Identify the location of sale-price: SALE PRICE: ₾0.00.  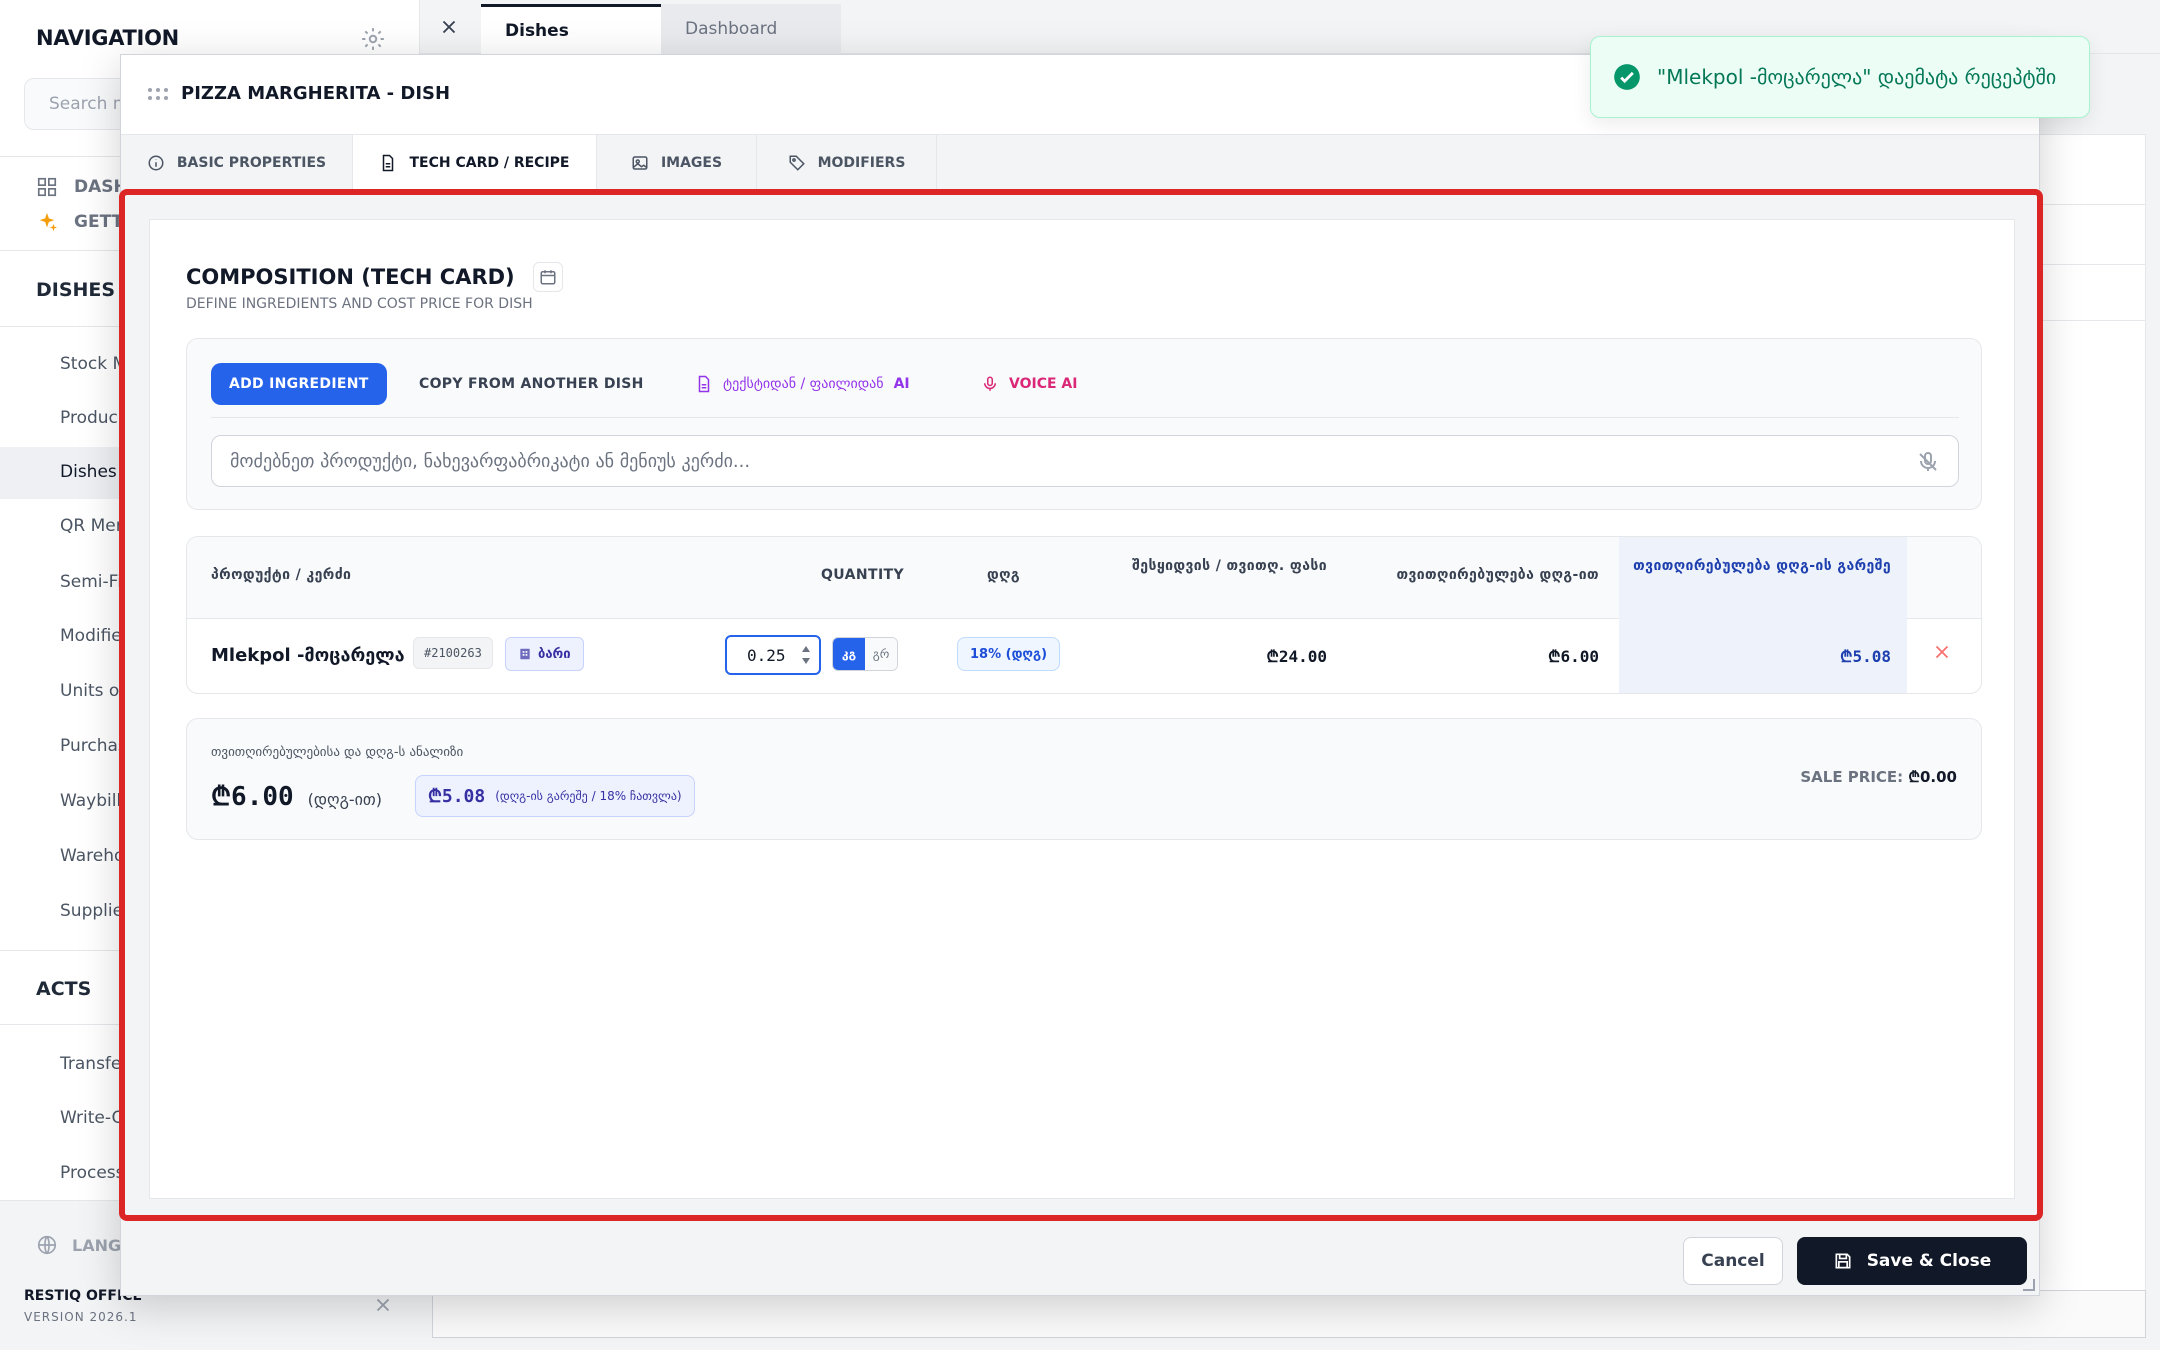
(1878, 777).